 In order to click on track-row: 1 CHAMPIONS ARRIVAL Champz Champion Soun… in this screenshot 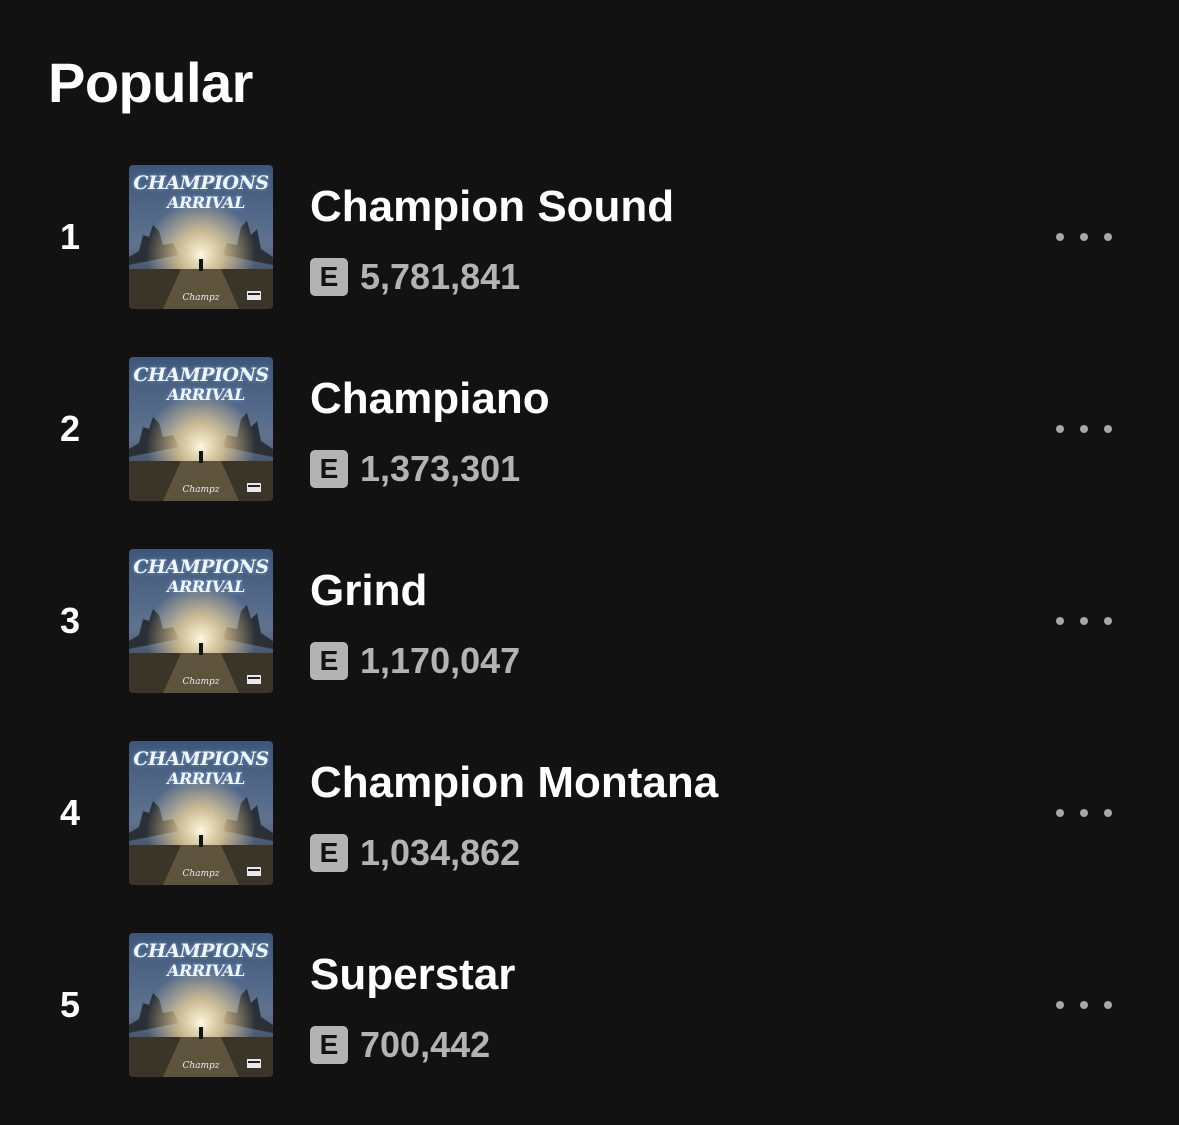, I will do `click(589, 237)`.